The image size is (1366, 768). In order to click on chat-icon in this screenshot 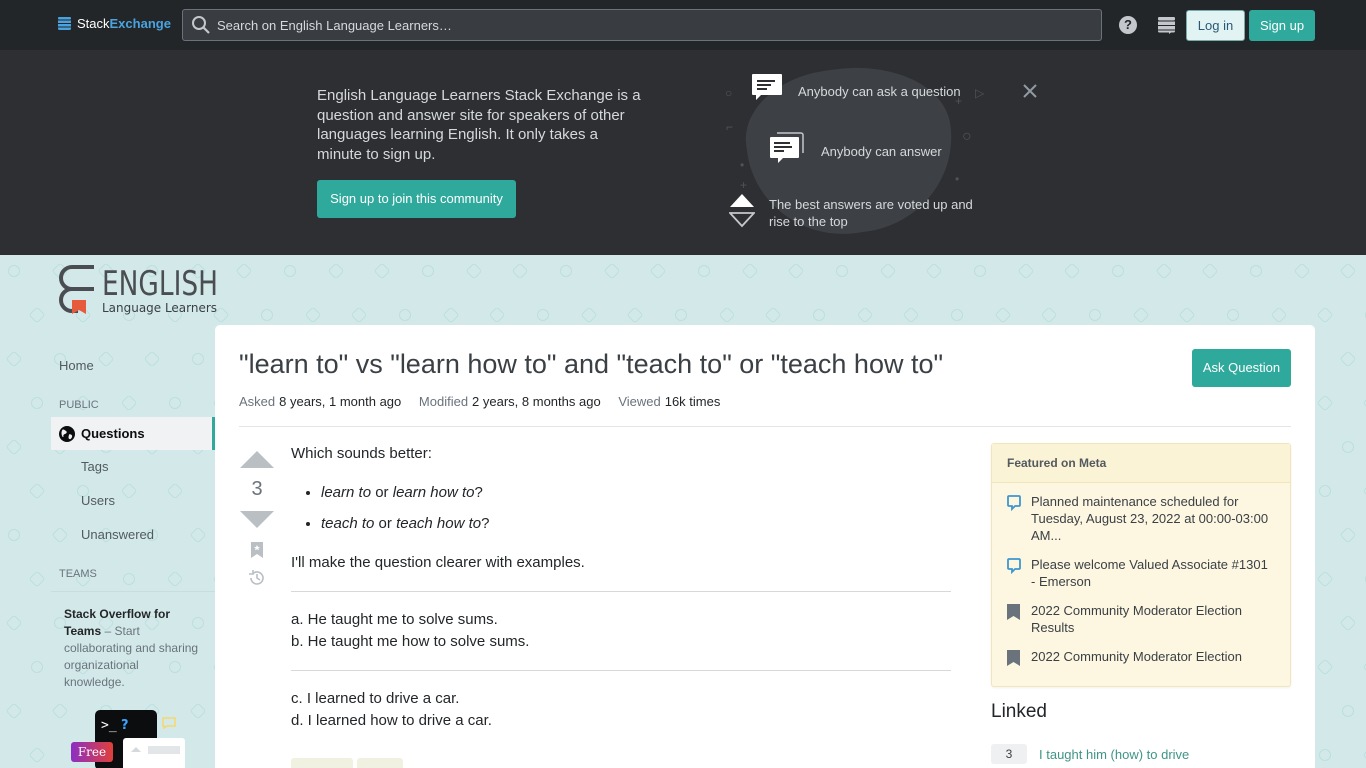, I will do `click(767, 87)`.